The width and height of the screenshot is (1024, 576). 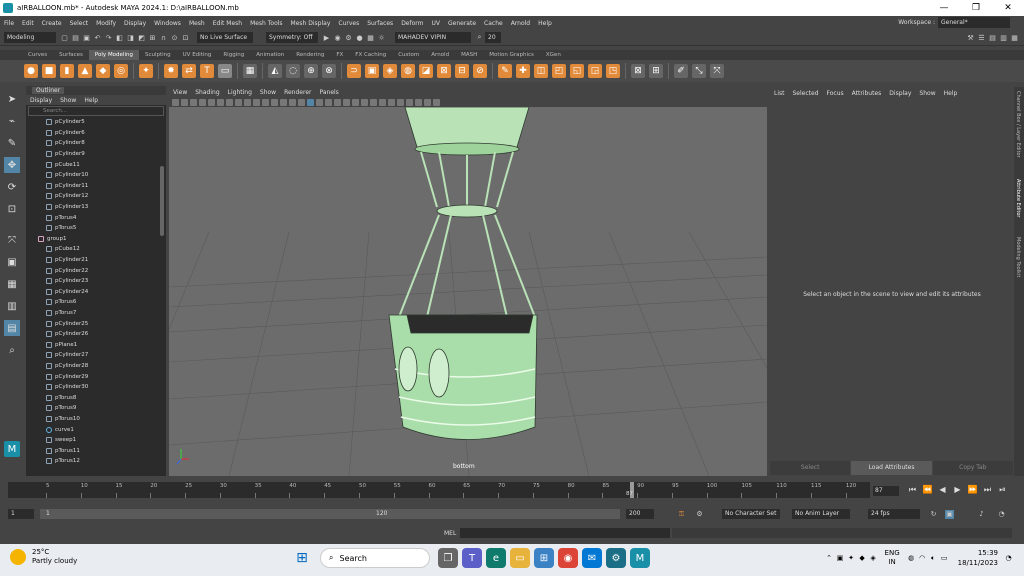 I want to click on select-hierarchy-icon: ◧, so click(x=119, y=37).